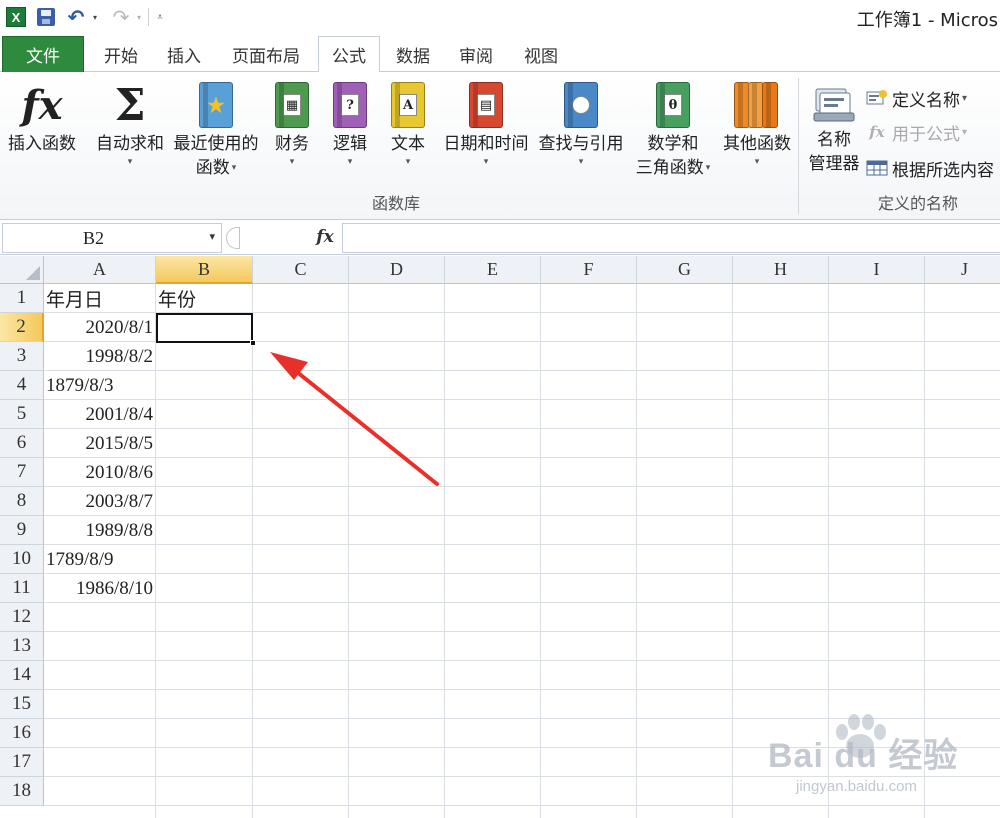 The image size is (1000, 818). Describe the element at coordinates (22, 270) in the screenshot. I see `select-all-button` at that location.